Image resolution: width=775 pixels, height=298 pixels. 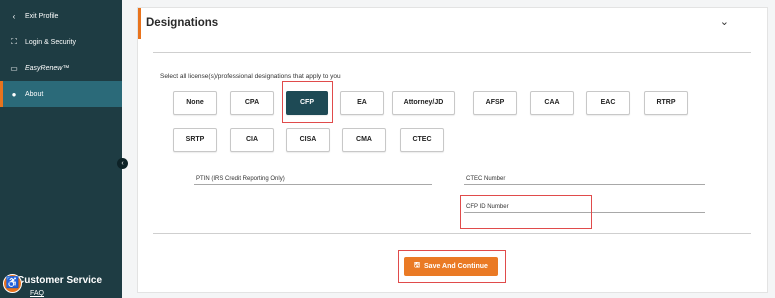 I want to click on designation-chip-ea: EA, so click(x=362, y=103).